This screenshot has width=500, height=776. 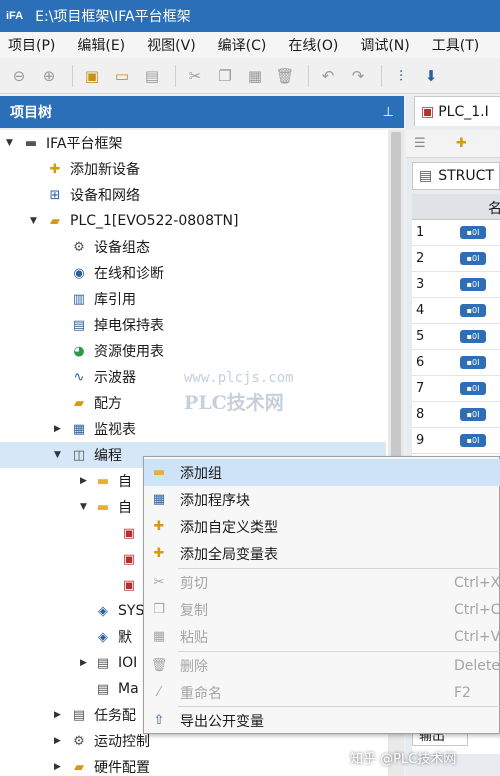 I want to click on panel-title: 项目树, so click(x=31, y=113).